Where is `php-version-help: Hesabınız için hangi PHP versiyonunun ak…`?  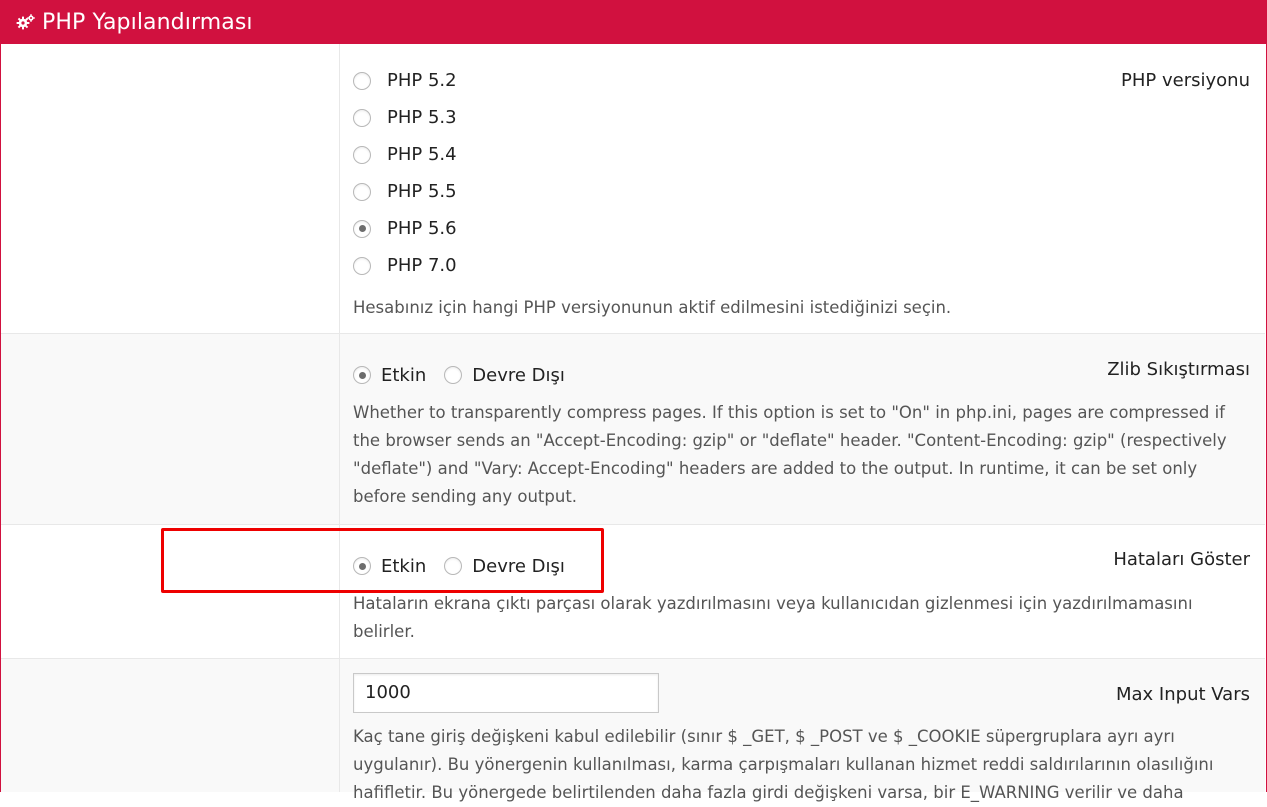
php-version-help: Hesabınız için hangi PHP versiyonunun ak… is located at coordinates (652, 307).